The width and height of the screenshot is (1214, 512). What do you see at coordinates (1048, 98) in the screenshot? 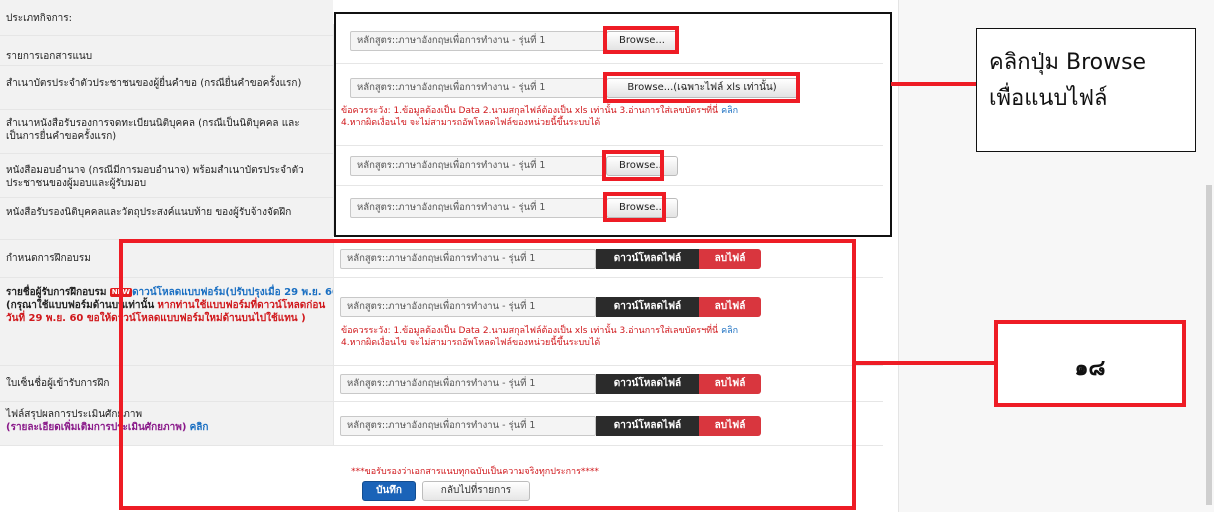
I see `browse-callout-line2: เพื่อแนบไฟล์` at bounding box center [1048, 98].